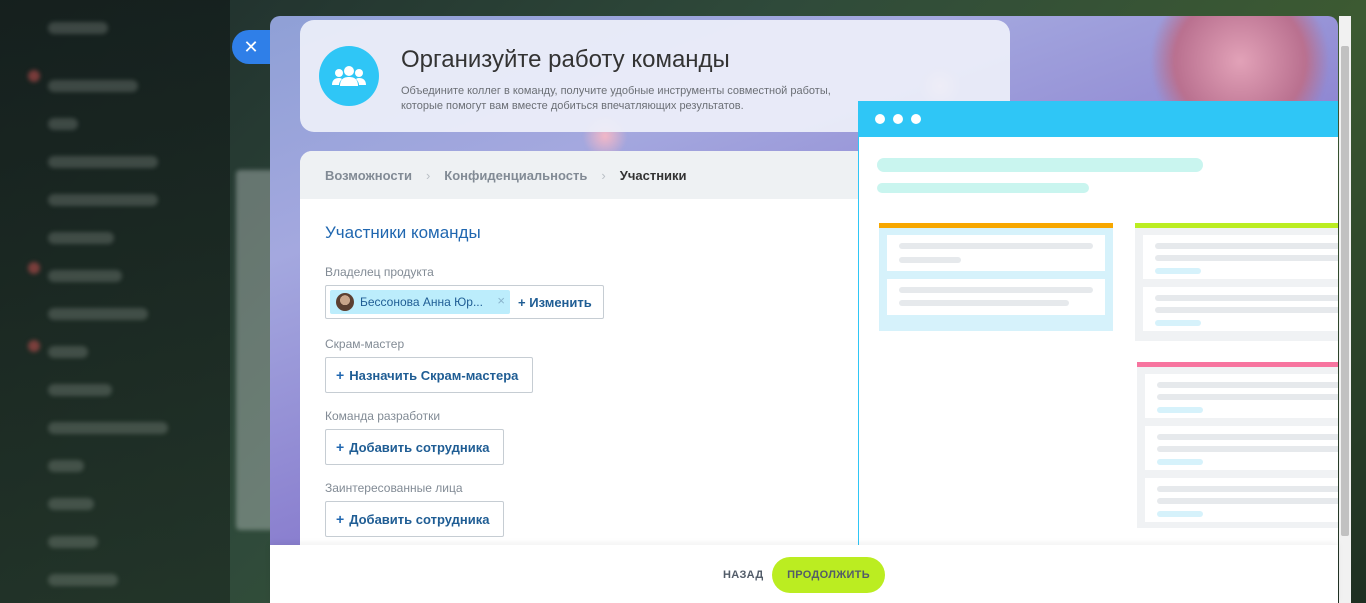 The image size is (1366, 603). Describe the element at coordinates (1345, 291) in the screenshot. I see `scrollbar-thumb` at that location.